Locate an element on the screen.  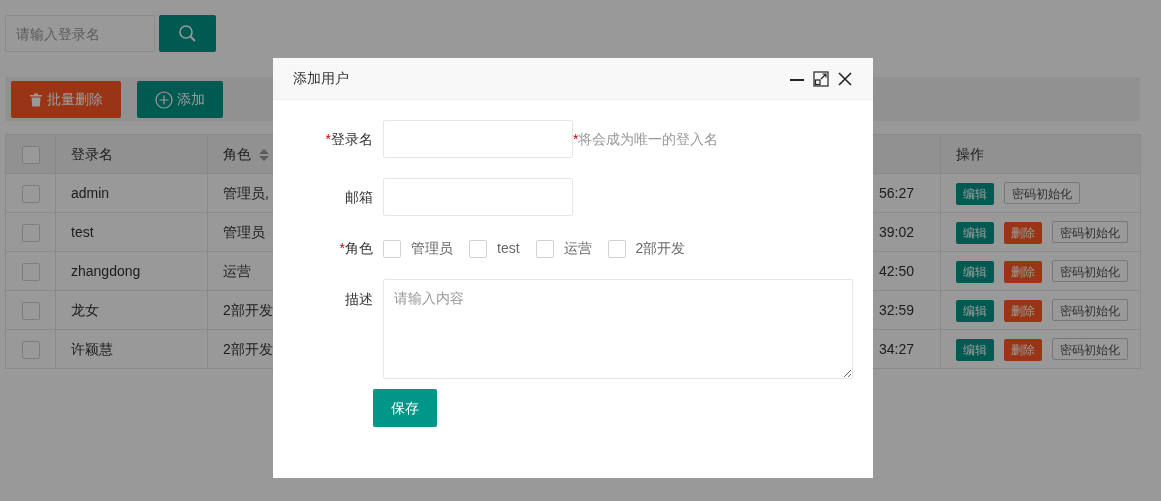
table-cell: admin is located at coordinates (90, 192).